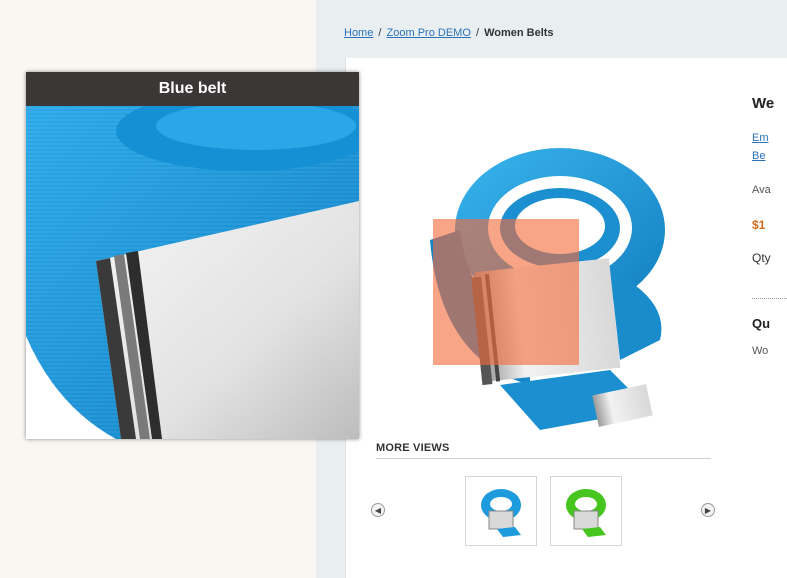  I want to click on chevron-right-icon: ▶, so click(708, 510).